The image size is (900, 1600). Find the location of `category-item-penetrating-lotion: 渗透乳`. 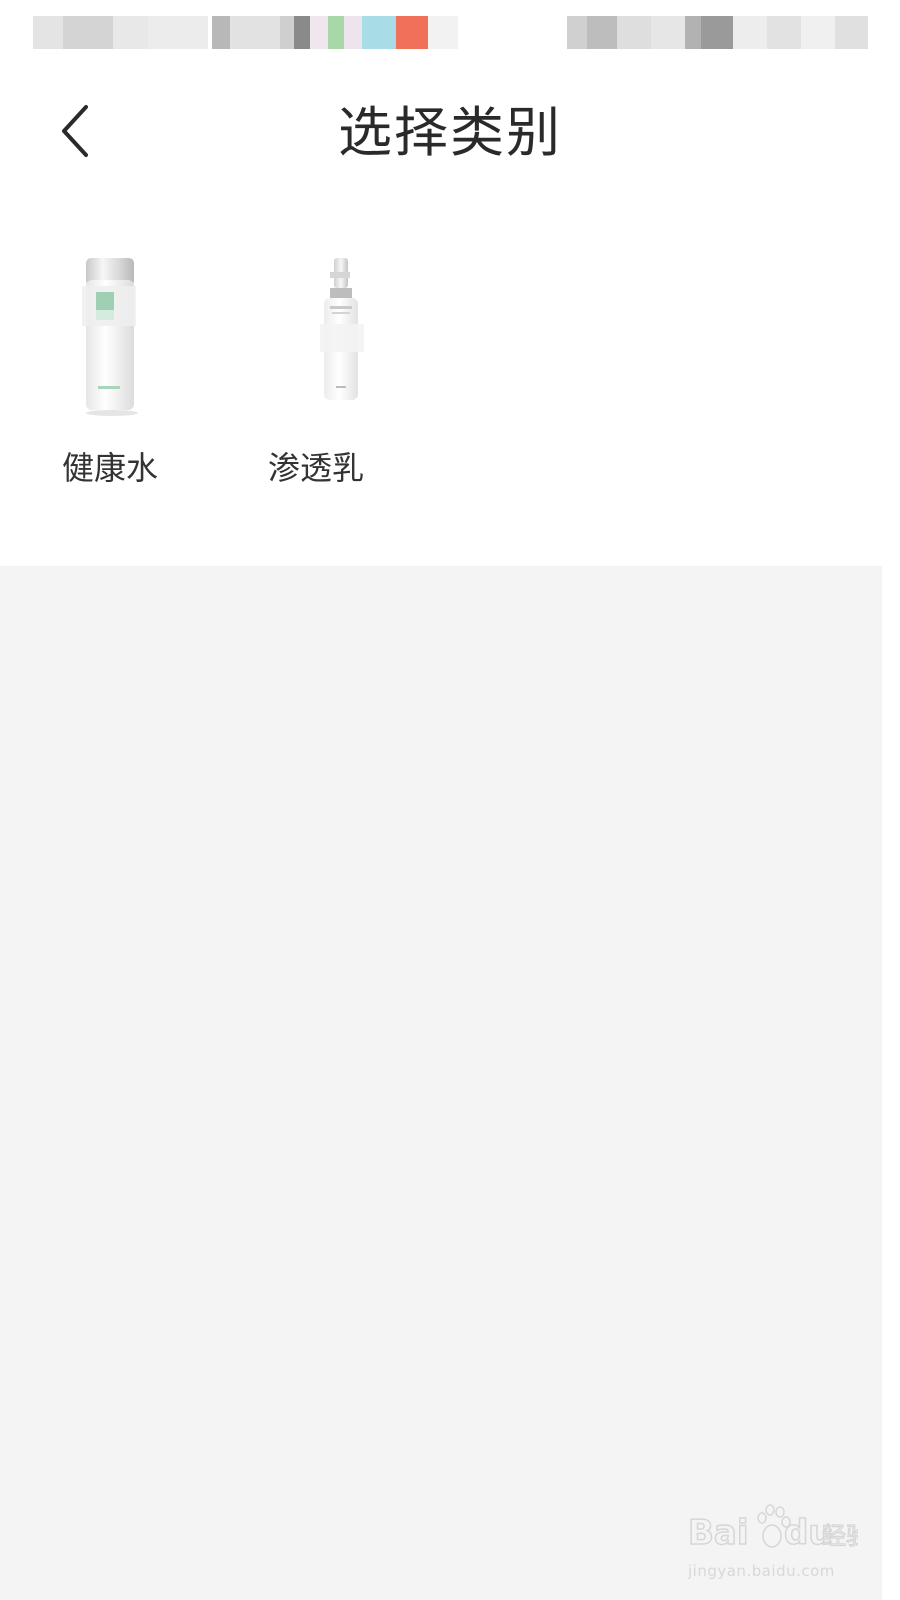

category-item-penetrating-lotion: 渗透乳 is located at coordinates (338, 375).